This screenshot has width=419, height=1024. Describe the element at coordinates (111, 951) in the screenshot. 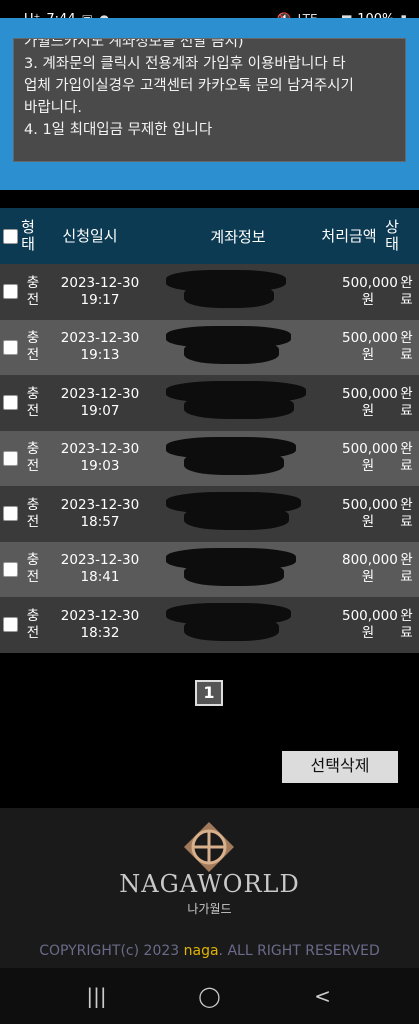

I see `copyright-prefix: COPYRIGHT(c) 2023` at that location.